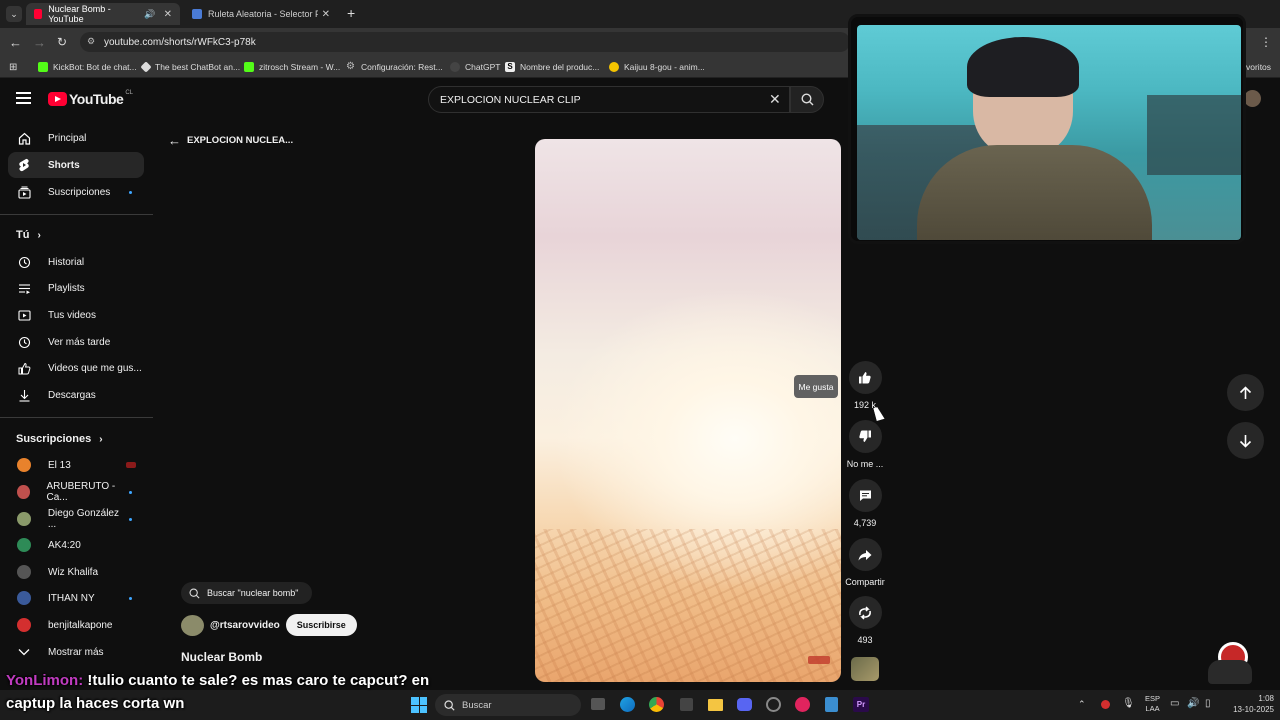  What do you see at coordinates (1174, 703) in the screenshot?
I see `network-icon: ▭` at bounding box center [1174, 703].